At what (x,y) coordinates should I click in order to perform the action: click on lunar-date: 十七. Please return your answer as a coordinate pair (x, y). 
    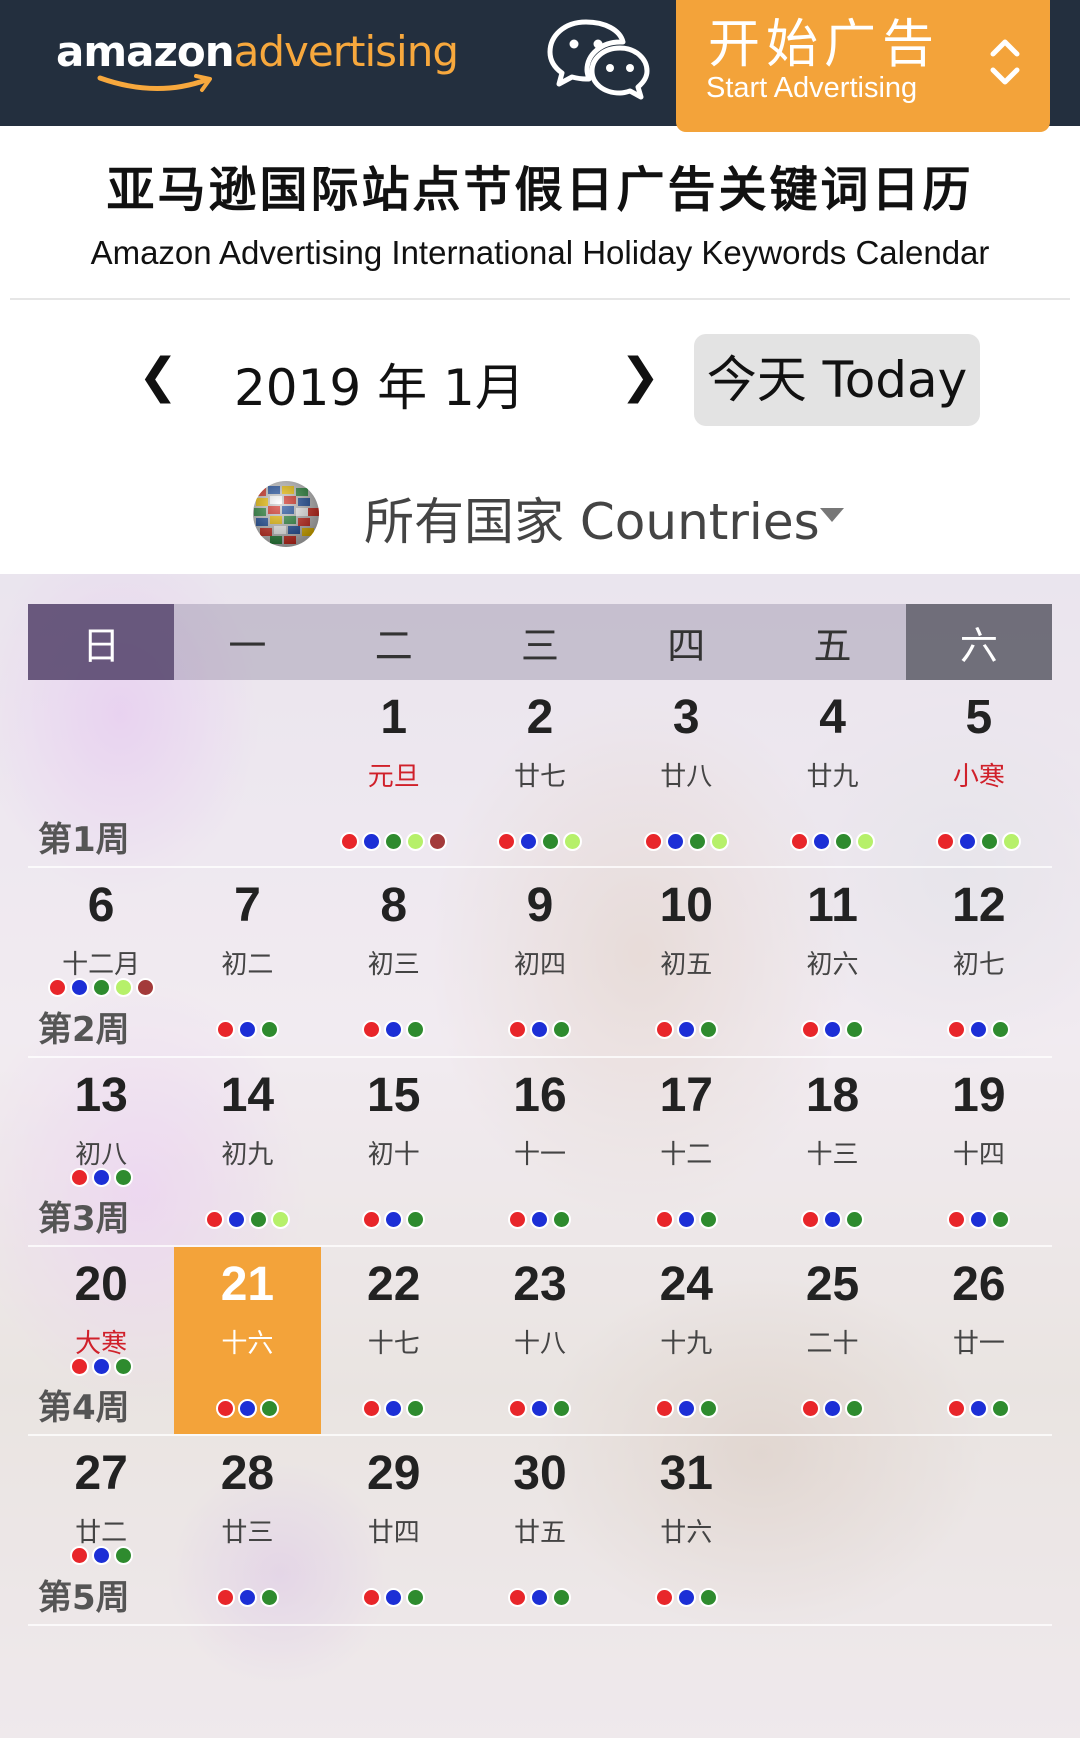
    Looking at the image, I should click on (393, 1344).